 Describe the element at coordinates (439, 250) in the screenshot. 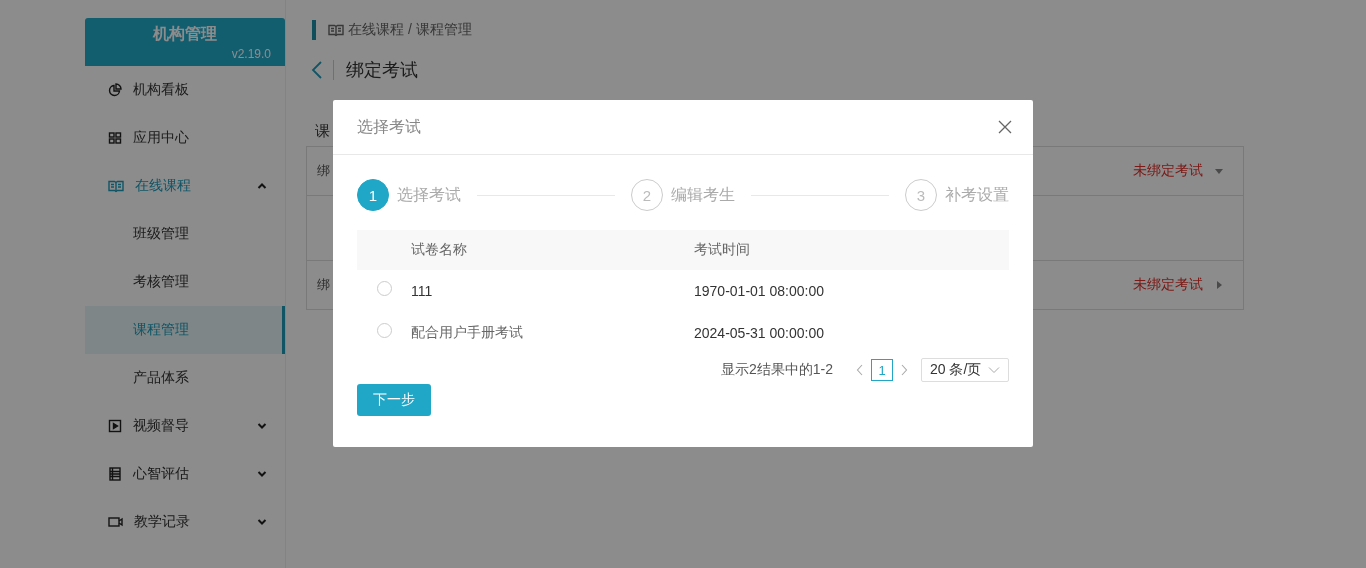

I see `column-header: 试卷名称` at that location.